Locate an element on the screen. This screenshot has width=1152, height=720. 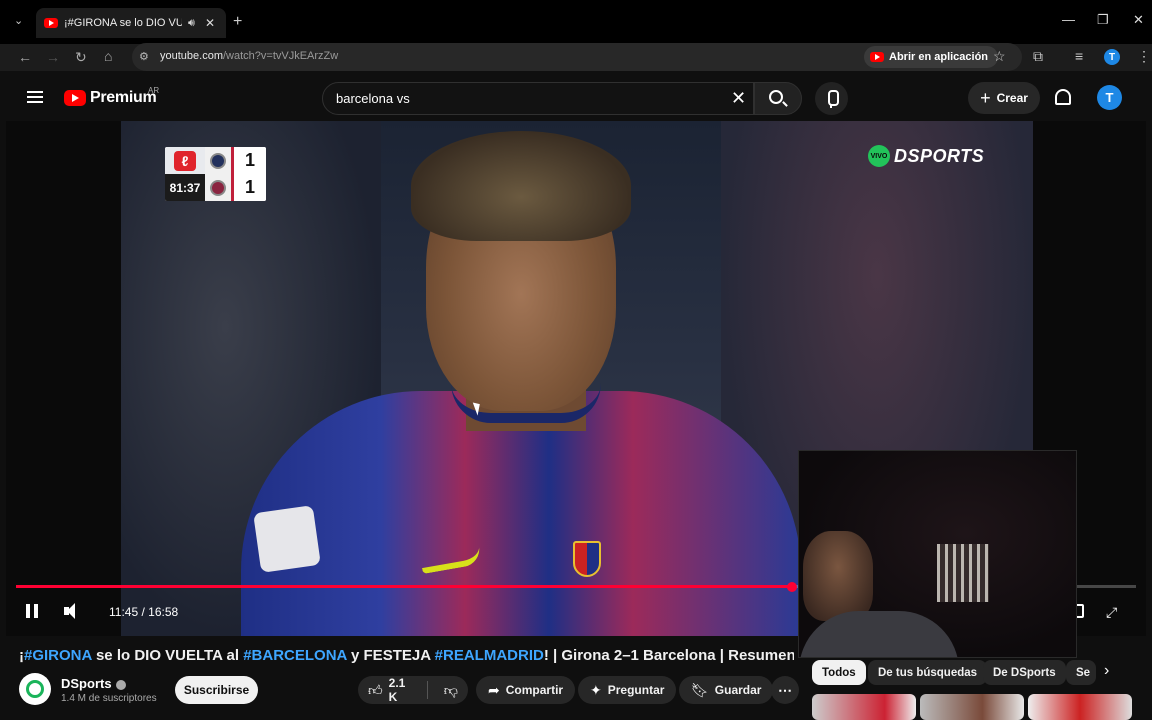
broadcaster-logo: VIVO DSPORTS is located at coordinates (926, 156).